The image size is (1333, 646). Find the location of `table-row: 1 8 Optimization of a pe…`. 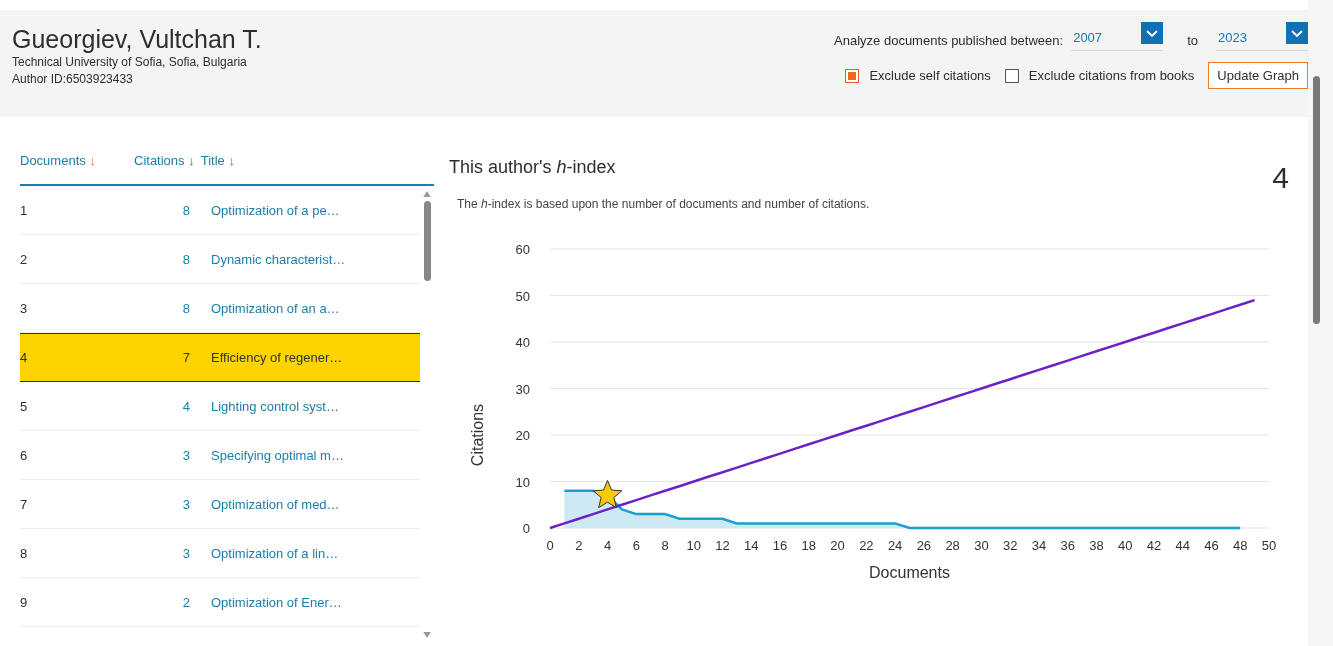

table-row: 1 8 Optimization of a pe… is located at coordinates (220, 210).